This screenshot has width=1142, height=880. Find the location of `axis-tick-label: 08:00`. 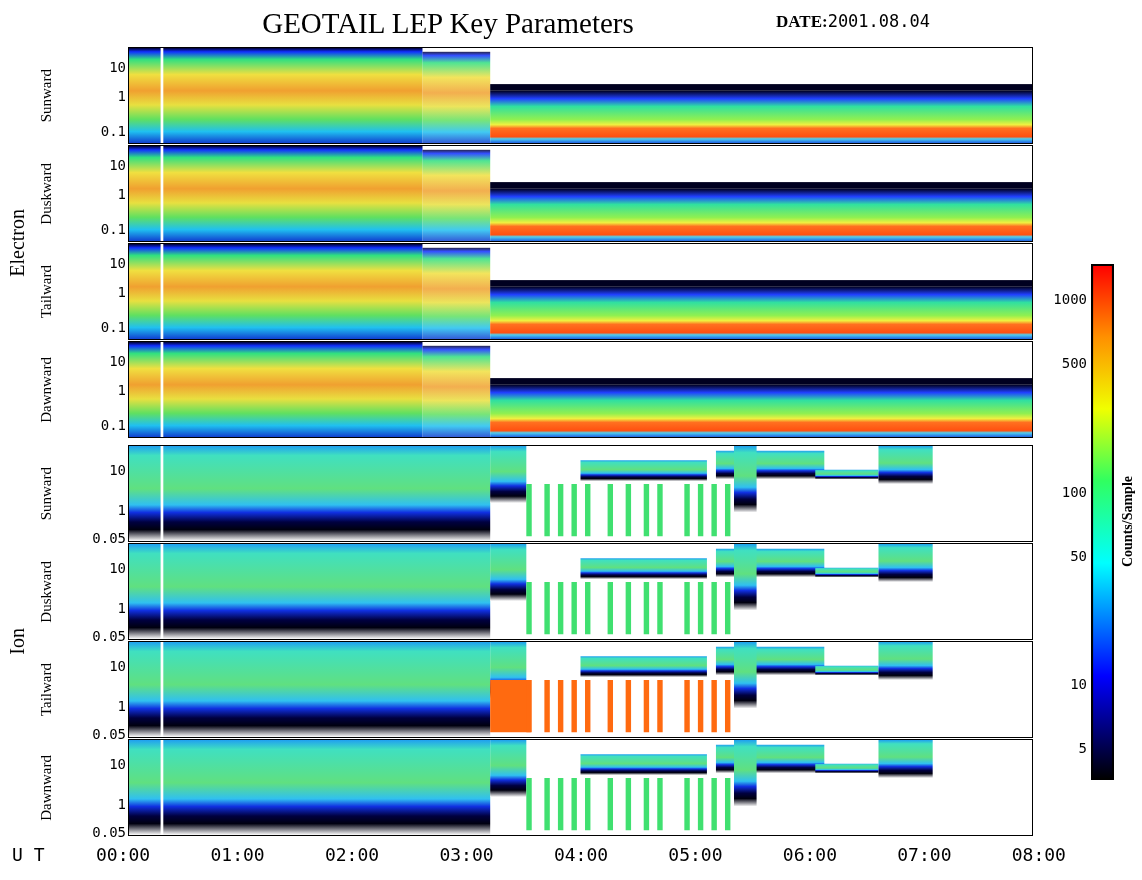

axis-tick-label: 08:00 is located at coordinates (1038, 855).